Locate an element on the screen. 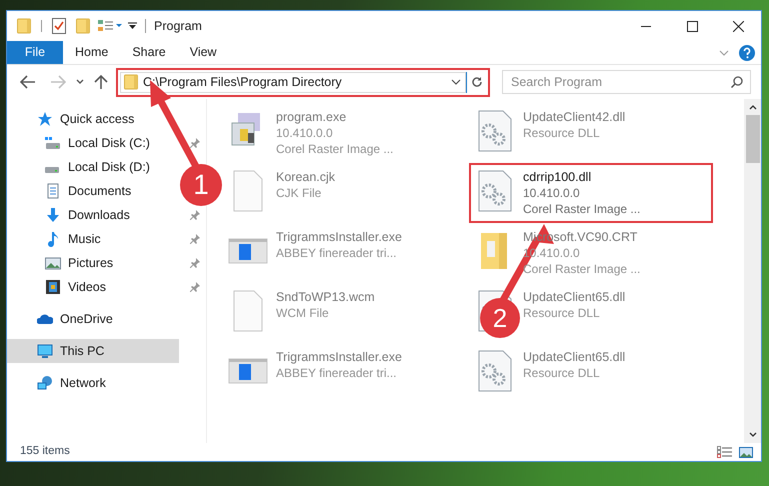 The height and width of the screenshot is (486, 769). sidebar-item: OneDrive is located at coordinates (93, 319).